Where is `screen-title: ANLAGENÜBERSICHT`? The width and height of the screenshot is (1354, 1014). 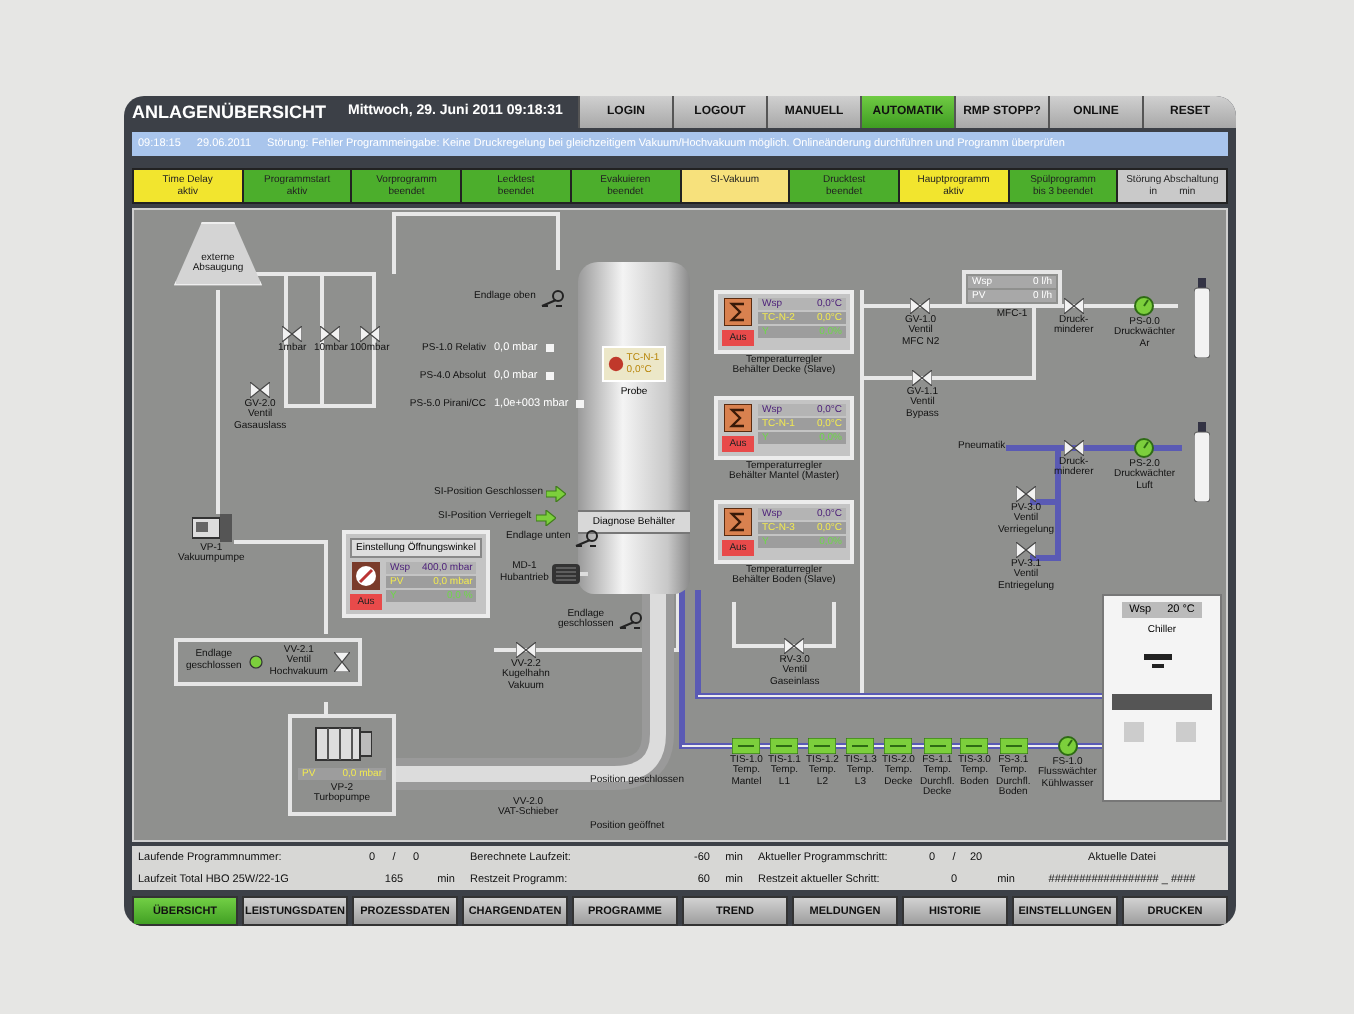 screen-title: ANLAGENÜBERSICHT is located at coordinates (229, 113).